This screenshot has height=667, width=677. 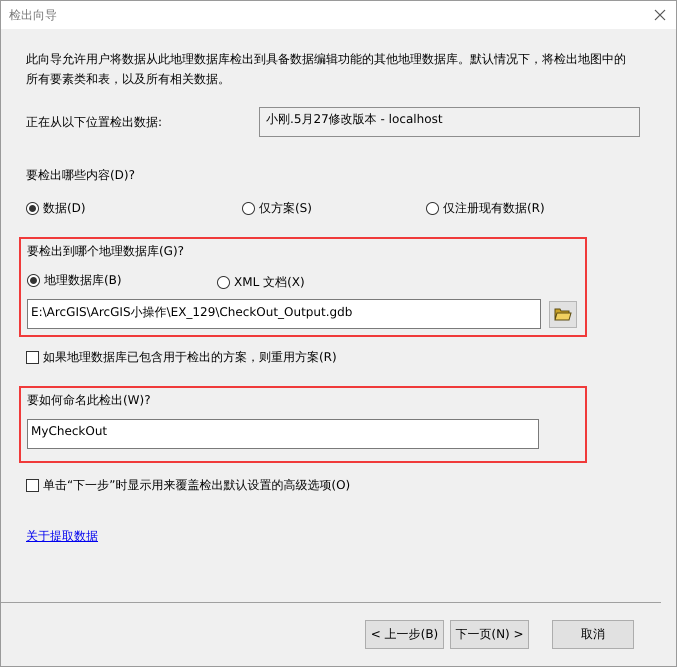 What do you see at coordinates (106, 251) in the screenshot?
I see `target-label: 要检出到哪个地理数据库(G)?` at bounding box center [106, 251].